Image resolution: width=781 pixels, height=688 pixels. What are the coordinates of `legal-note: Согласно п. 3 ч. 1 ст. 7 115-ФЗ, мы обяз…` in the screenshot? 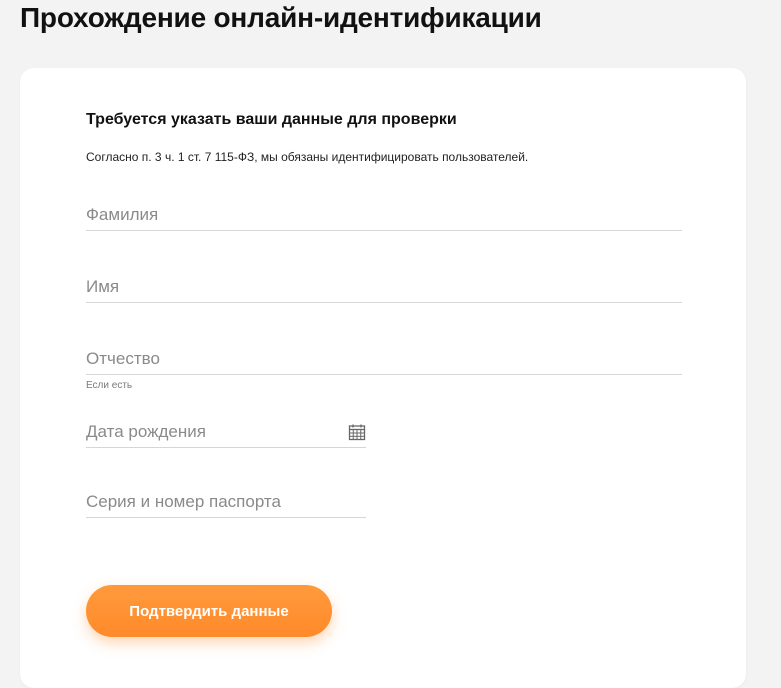 It's located at (307, 157).